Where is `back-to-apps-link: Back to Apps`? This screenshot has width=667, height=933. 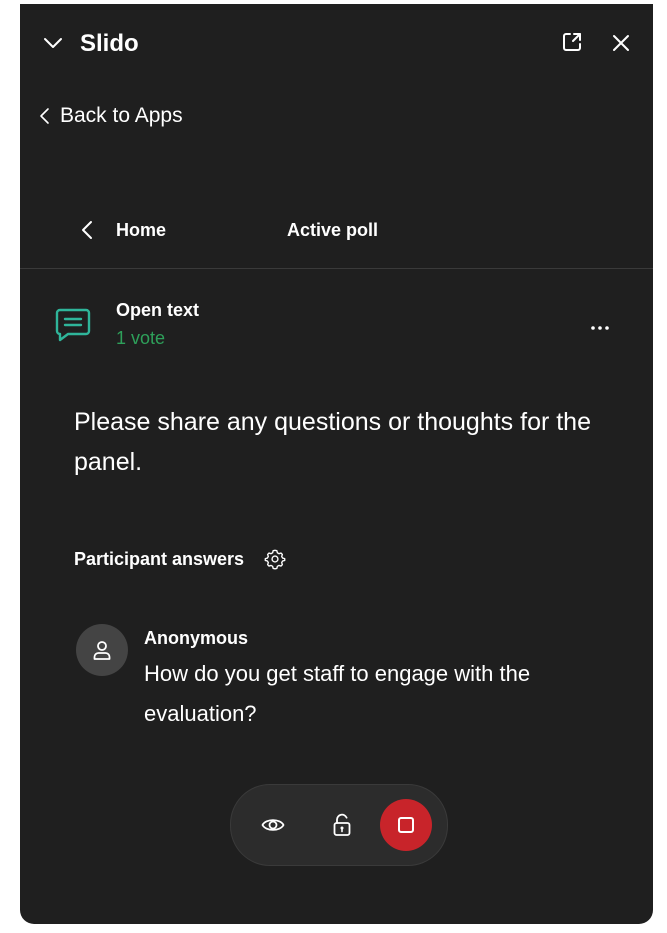
back-to-apps-link: Back to Apps is located at coordinates (110, 116).